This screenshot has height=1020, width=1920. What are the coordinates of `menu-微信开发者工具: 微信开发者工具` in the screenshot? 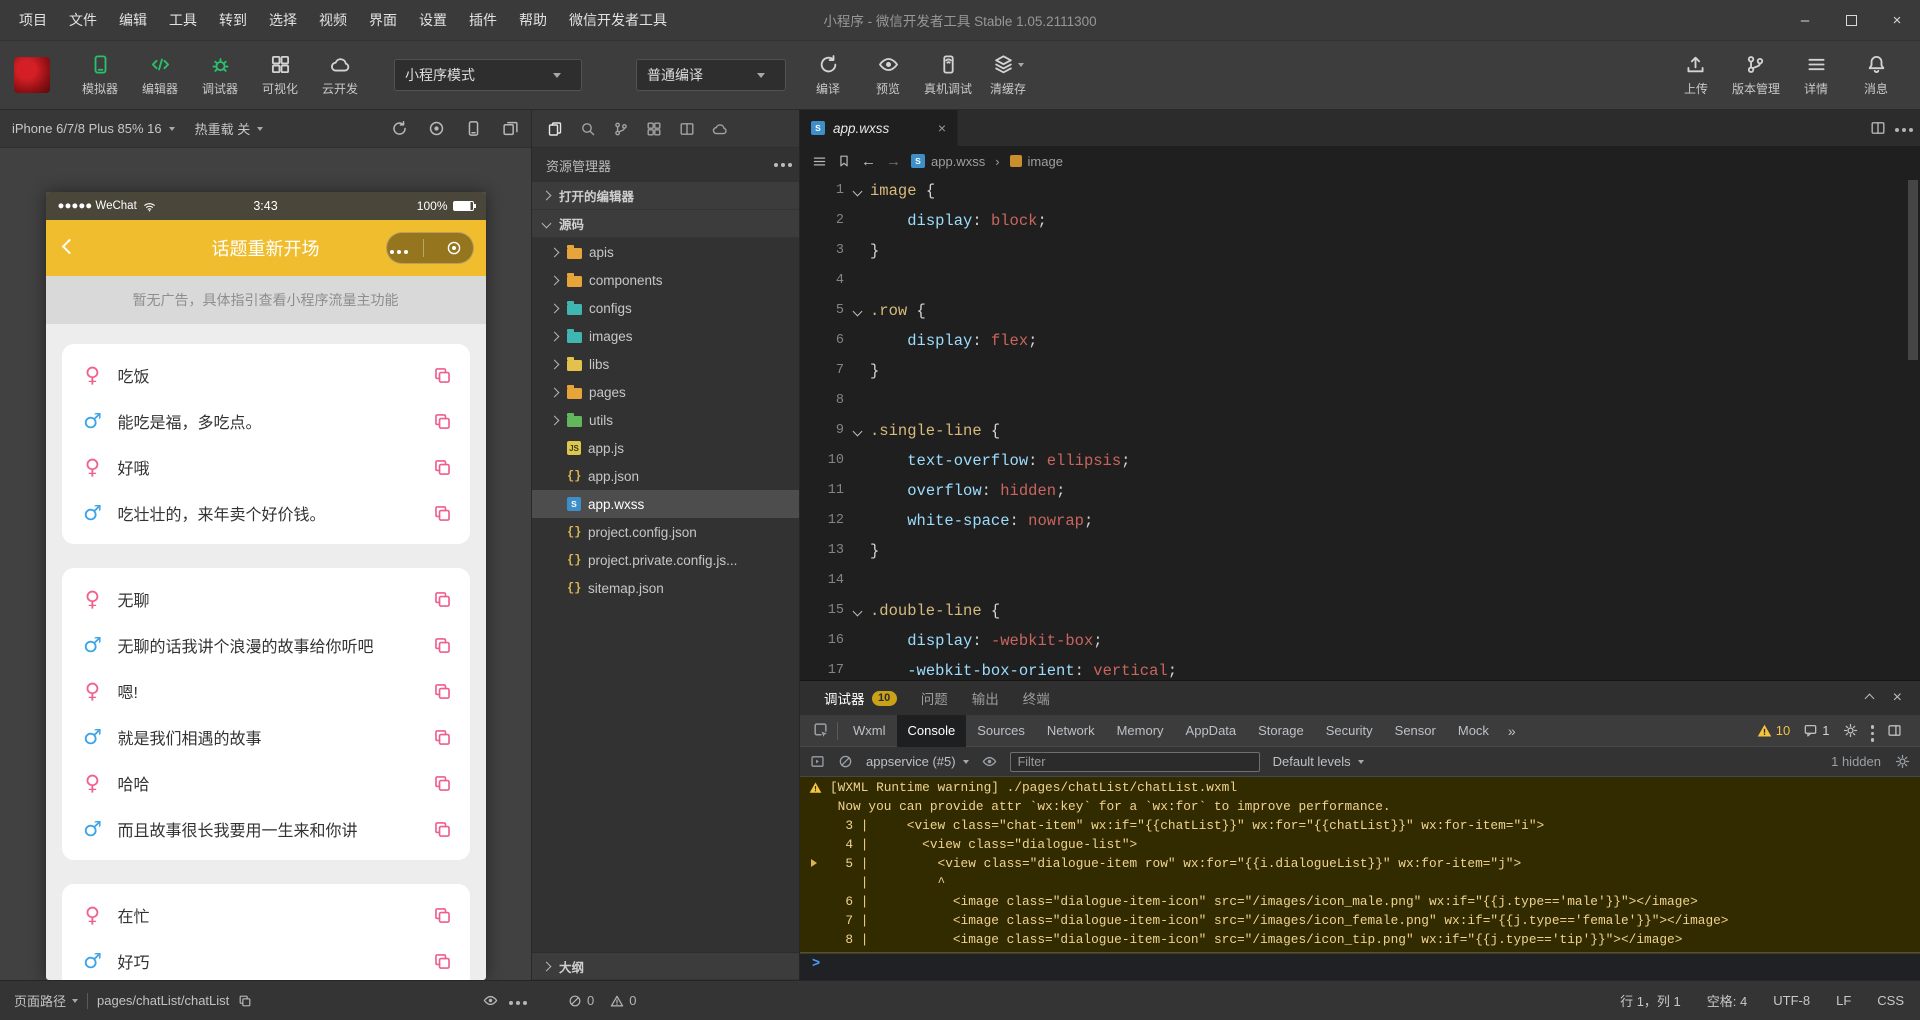 It's located at (618, 20).